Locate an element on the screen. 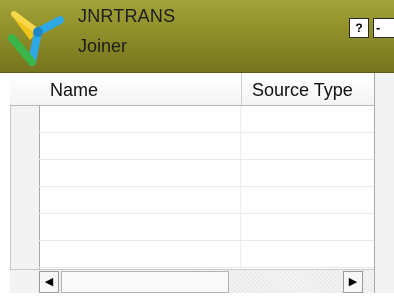 The width and height of the screenshot is (394, 298). scroll-thumb is located at coordinates (145, 282).